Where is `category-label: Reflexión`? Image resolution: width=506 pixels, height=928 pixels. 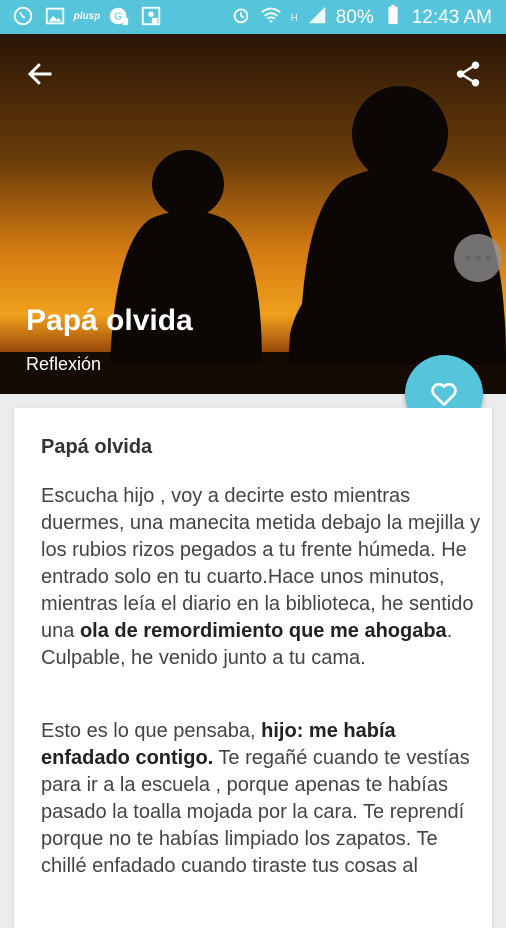
category-label: Reflexión is located at coordinates (64, 364).